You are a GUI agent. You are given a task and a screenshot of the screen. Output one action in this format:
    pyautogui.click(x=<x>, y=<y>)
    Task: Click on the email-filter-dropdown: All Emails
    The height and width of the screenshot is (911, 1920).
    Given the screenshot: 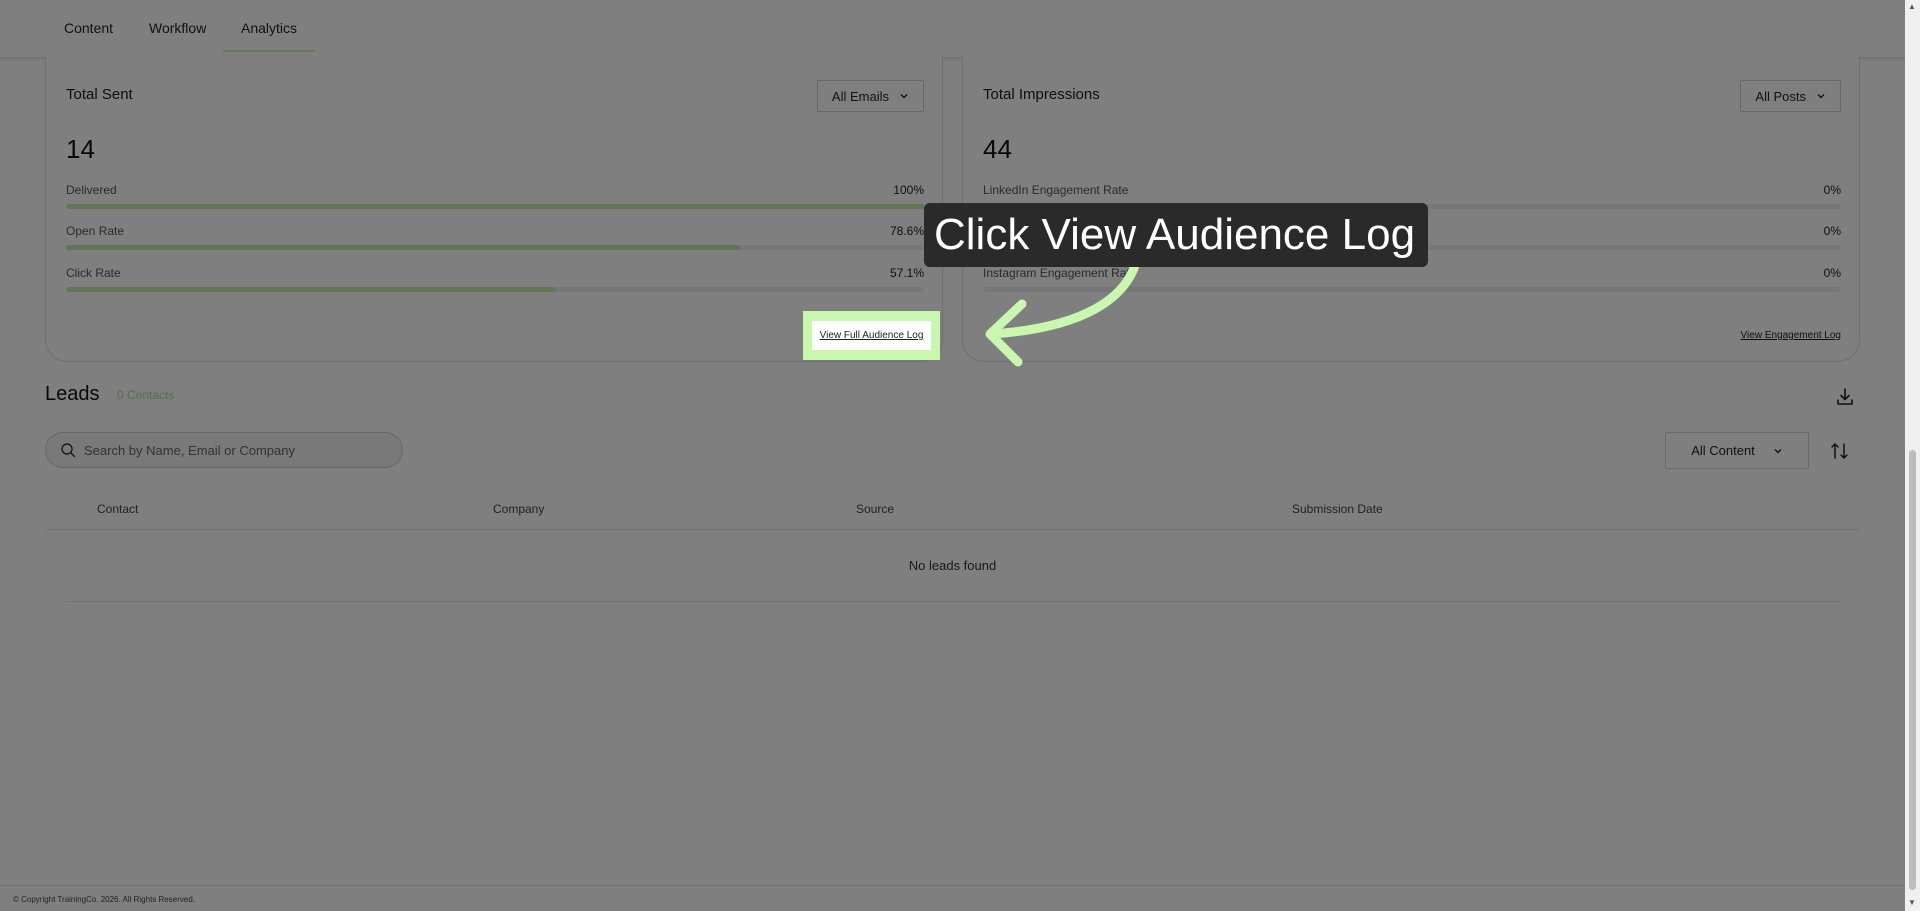 What is the action you would take?
    pyautogui.click(x=870, y=96)
    